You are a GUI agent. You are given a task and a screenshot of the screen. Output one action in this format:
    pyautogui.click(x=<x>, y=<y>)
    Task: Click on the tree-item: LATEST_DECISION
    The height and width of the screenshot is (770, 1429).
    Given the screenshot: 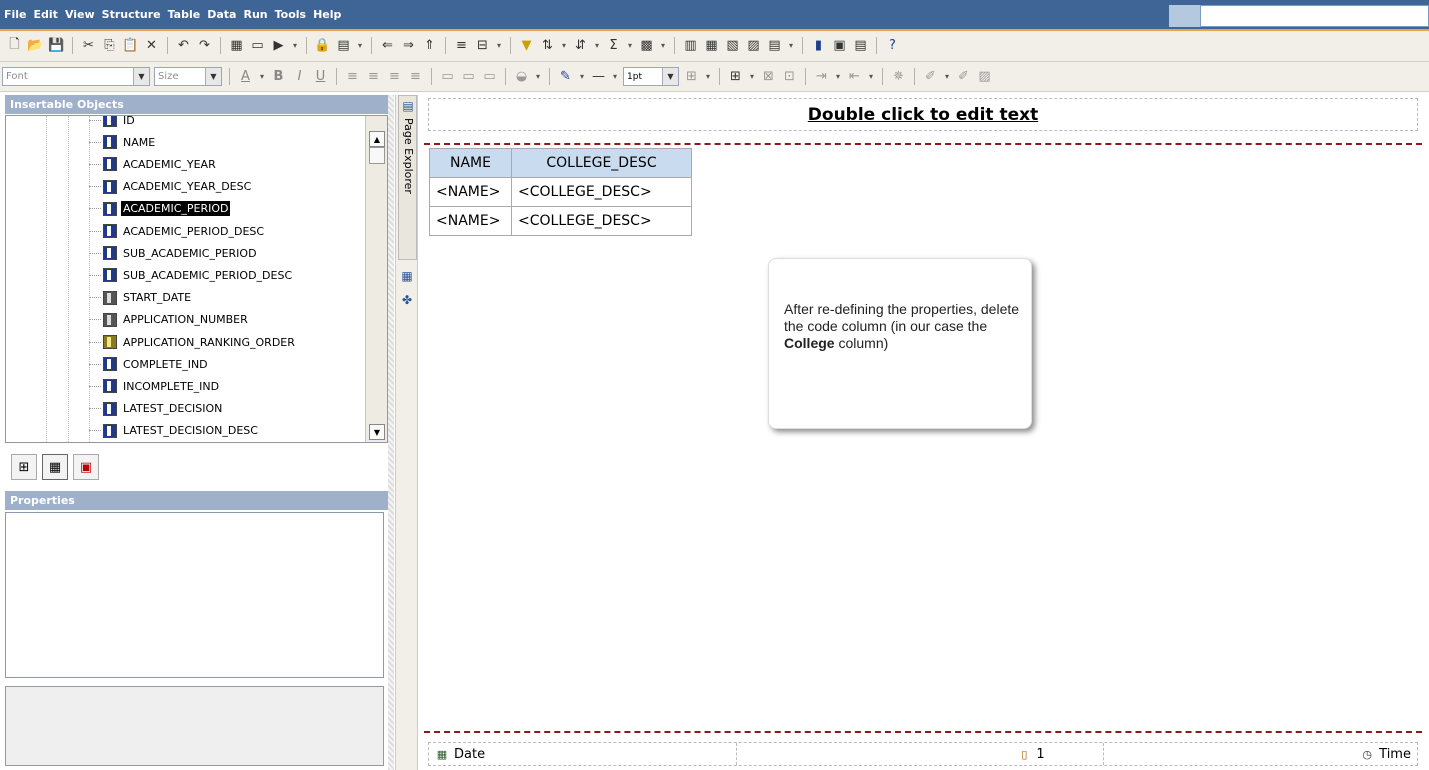 What is the action you would take?
    pyautogui.click(x=156, y=409)
    